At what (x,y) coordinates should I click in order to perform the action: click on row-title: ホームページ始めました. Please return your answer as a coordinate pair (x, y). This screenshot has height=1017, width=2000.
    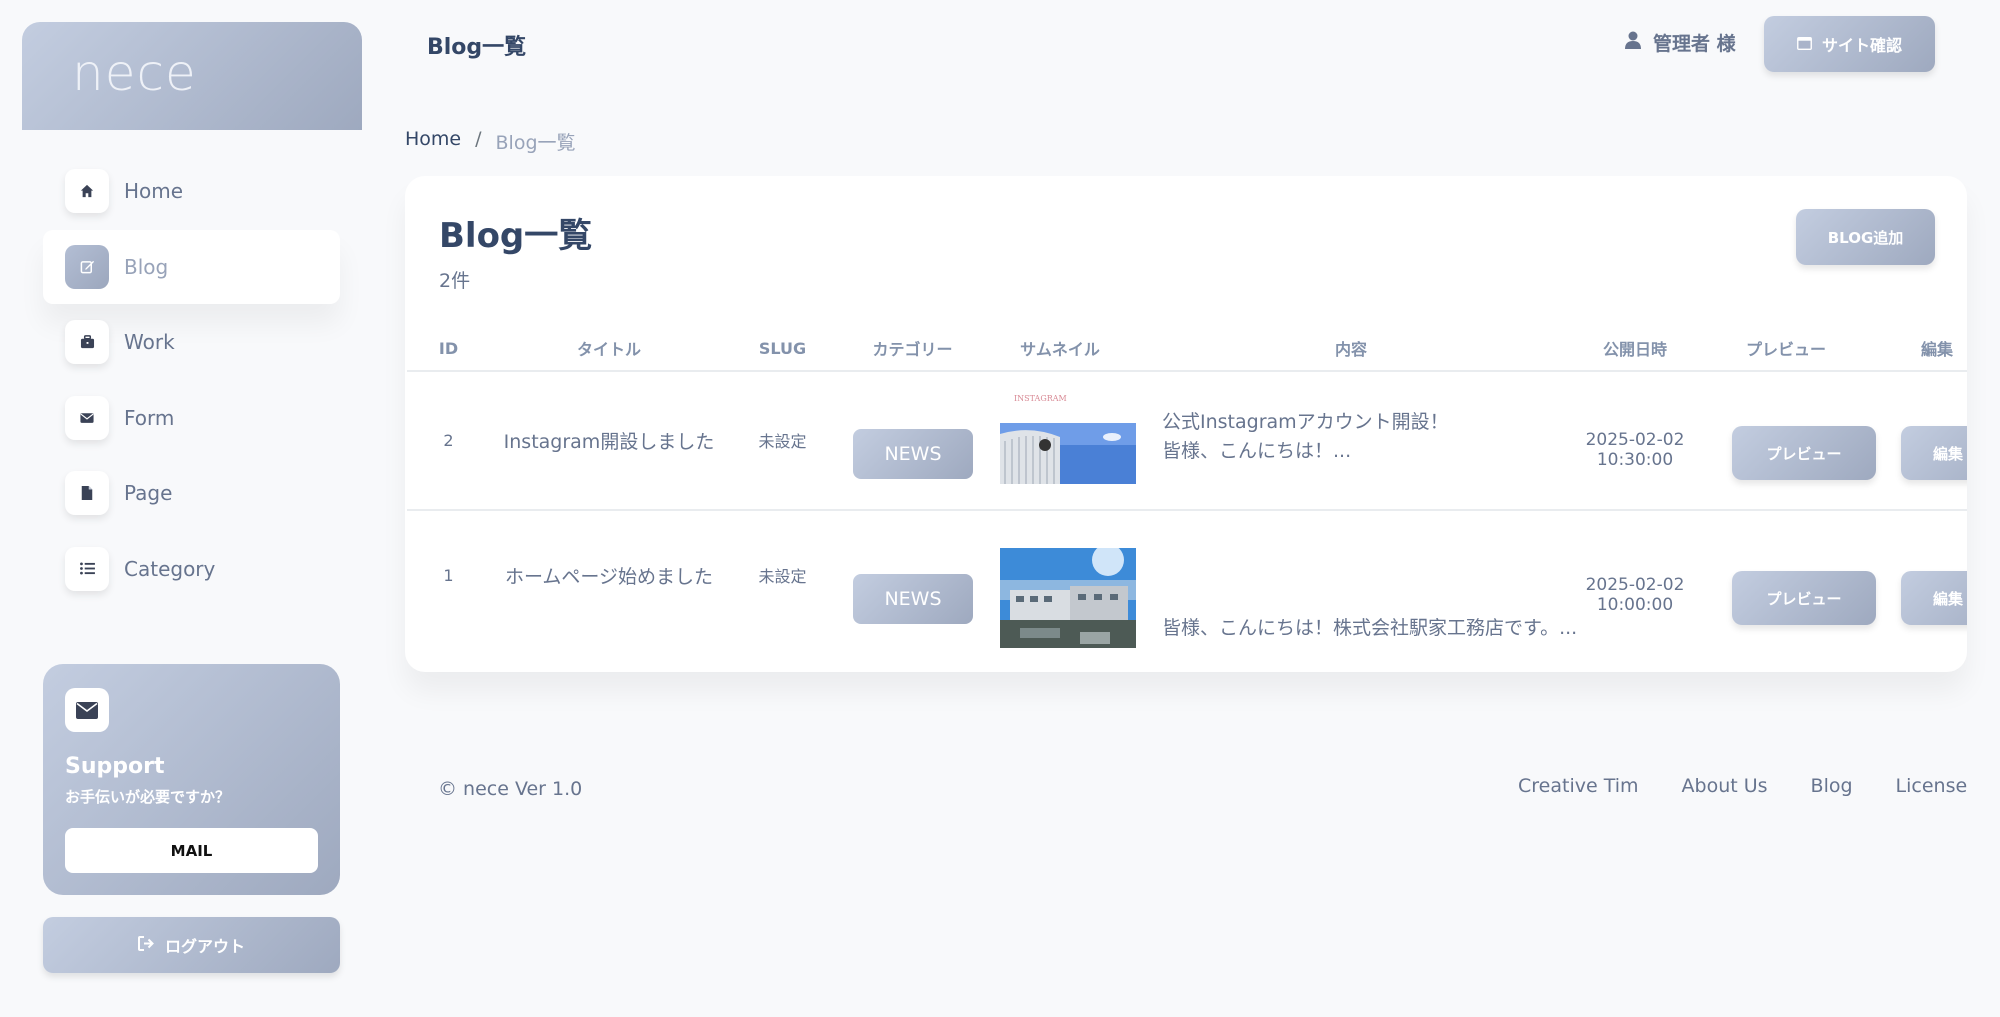
    Looking at the image, I should click on (609, 576).